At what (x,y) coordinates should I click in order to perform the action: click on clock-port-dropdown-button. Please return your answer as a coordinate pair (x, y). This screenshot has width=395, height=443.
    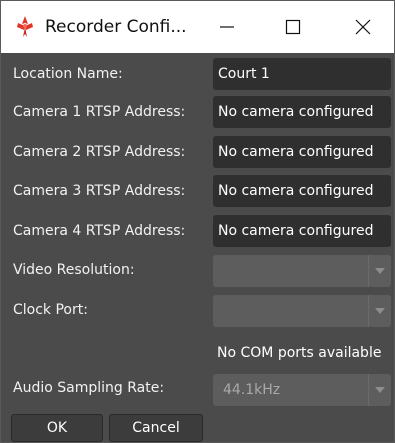
    Looking at the image, I should click on (379, 311).